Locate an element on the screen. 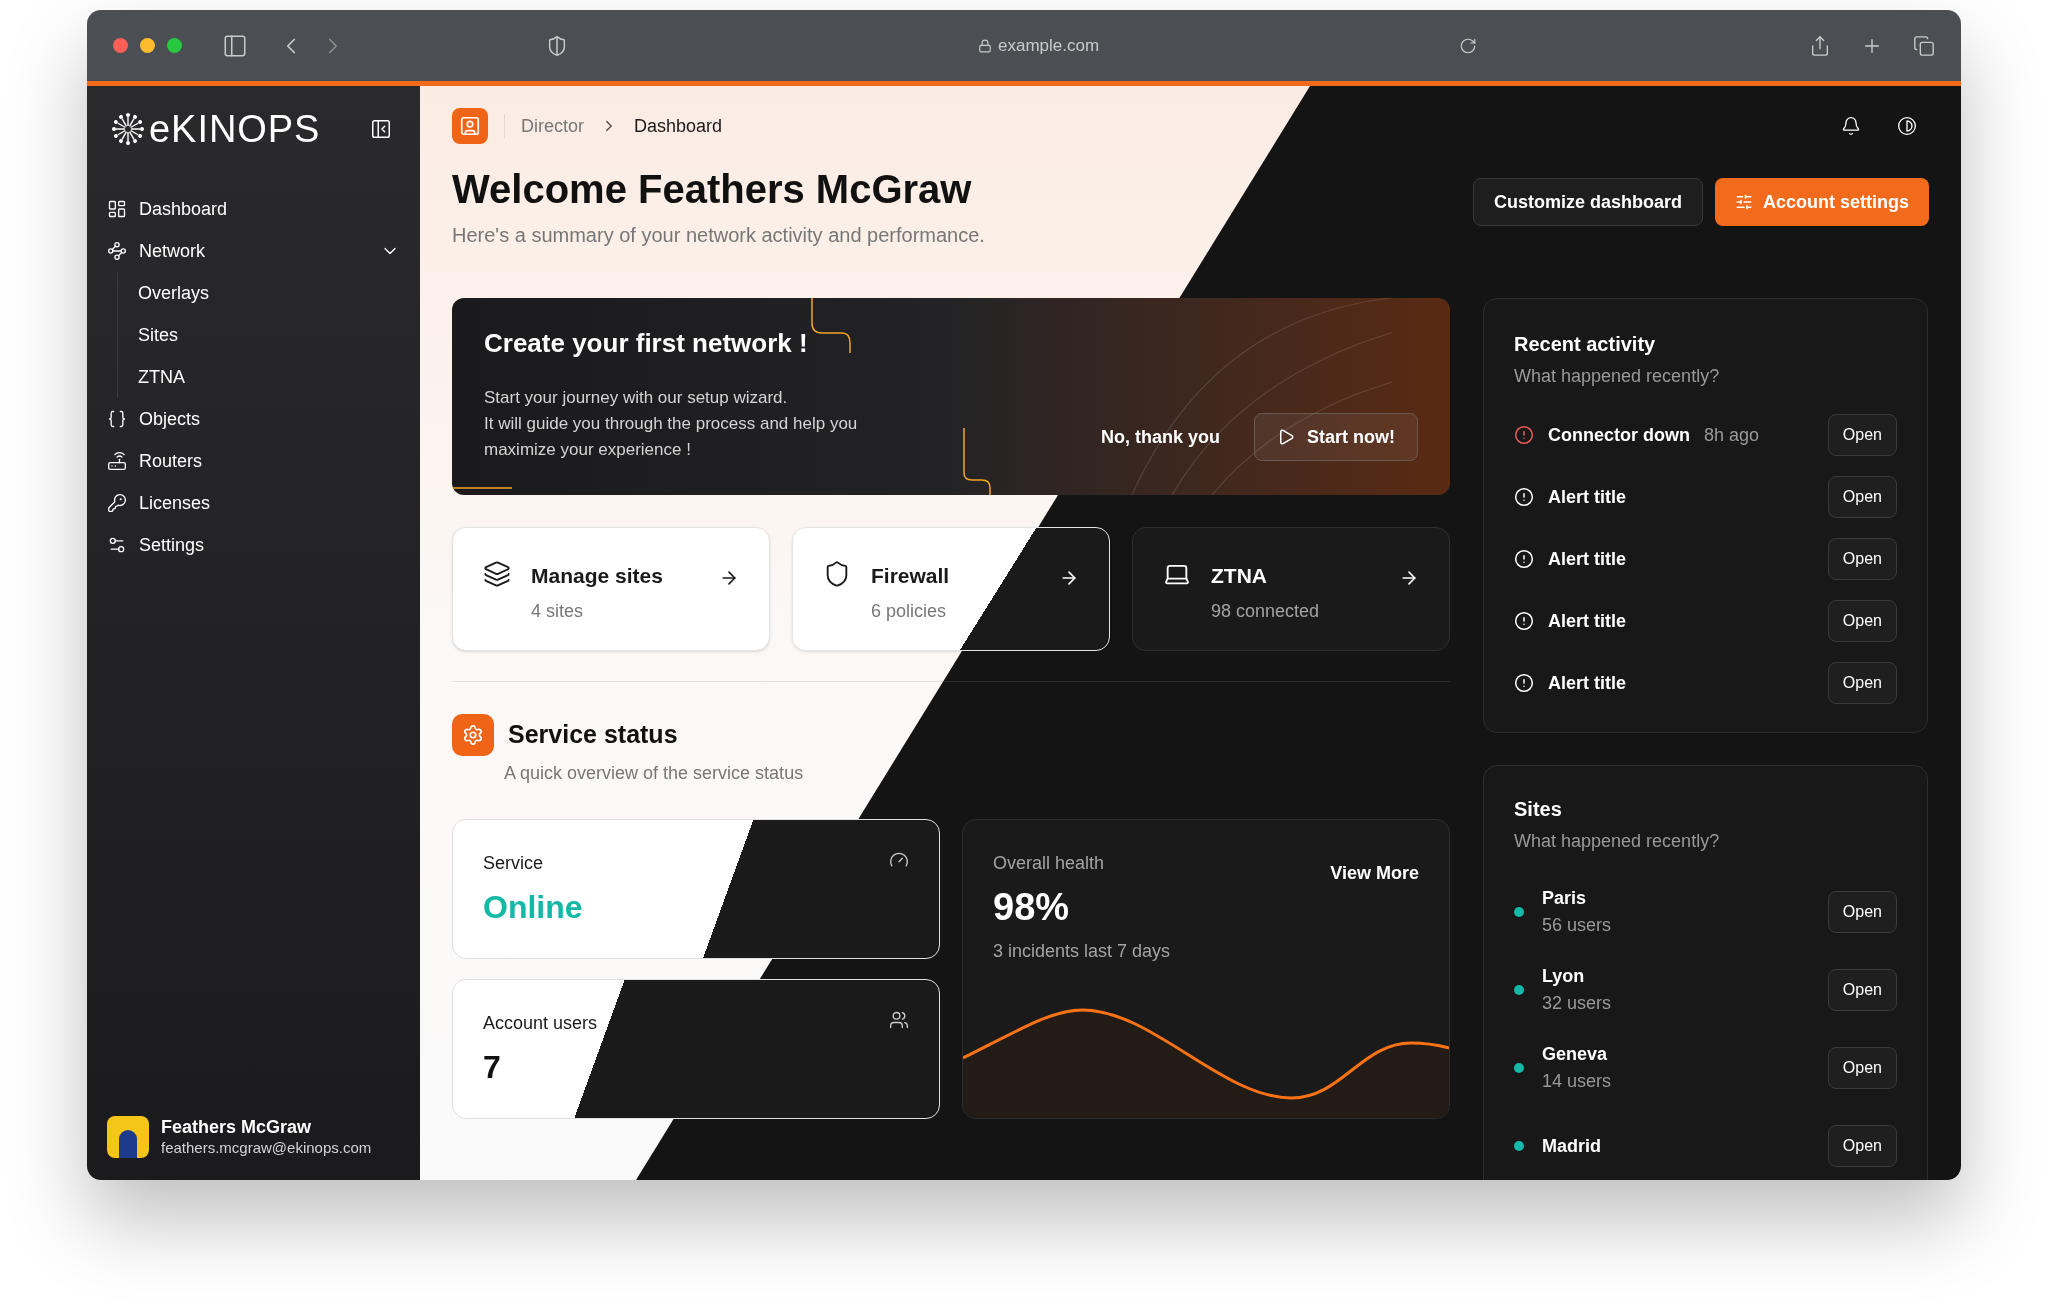 This screenshot has width=2048, height=1308. sidebar-item: Objects is located at coordinates (253, 419).